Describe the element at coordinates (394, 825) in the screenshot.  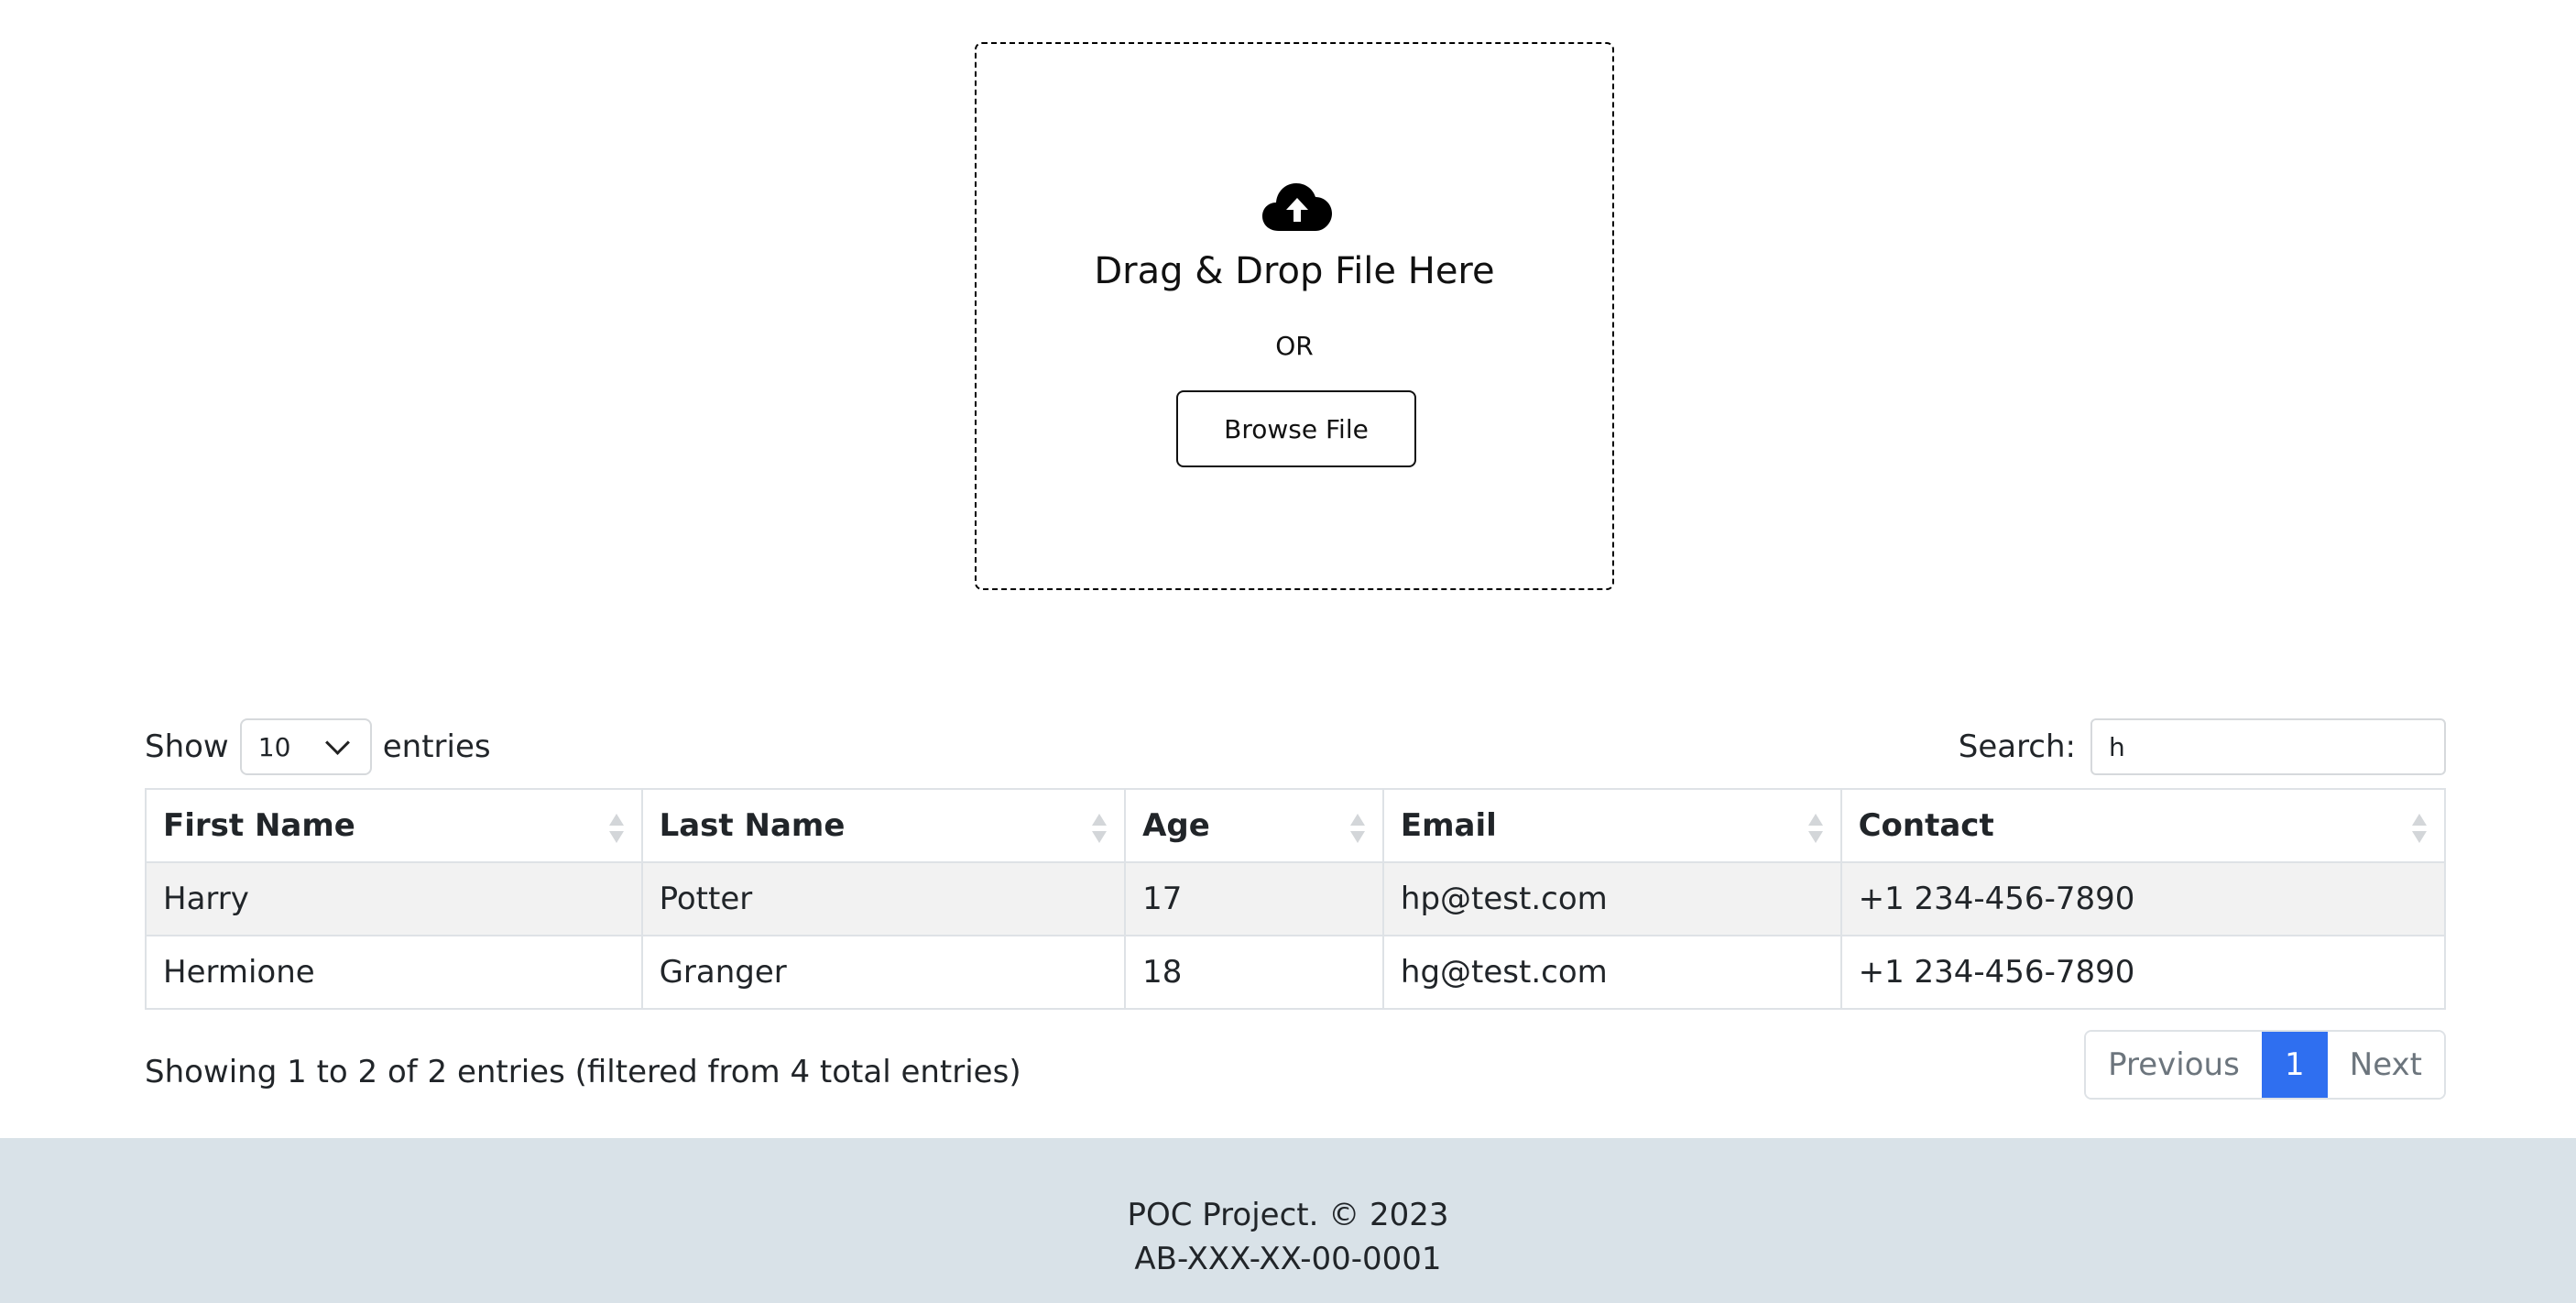
I see `column-header-first-name: First Name` at that location.